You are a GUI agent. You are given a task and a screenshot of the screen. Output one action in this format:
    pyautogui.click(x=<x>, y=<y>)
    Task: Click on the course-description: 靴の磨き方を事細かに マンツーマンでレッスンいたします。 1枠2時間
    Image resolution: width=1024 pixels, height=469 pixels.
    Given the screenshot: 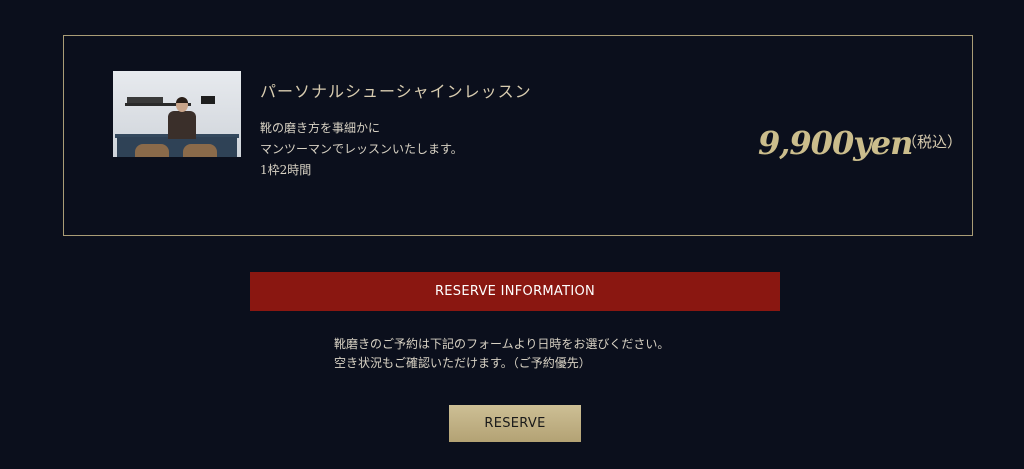 What is the action you would take?
    pyautogui.click(x=361, y=149)
    